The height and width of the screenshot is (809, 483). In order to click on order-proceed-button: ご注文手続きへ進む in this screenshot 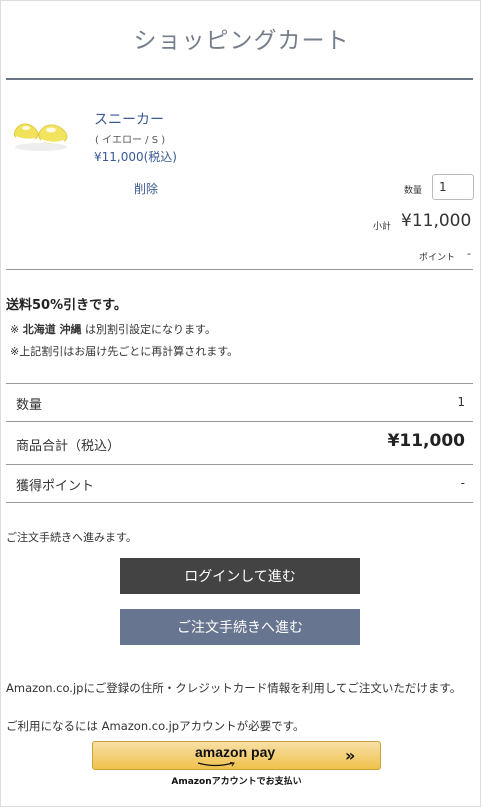, I will do `click(240, 627)`.